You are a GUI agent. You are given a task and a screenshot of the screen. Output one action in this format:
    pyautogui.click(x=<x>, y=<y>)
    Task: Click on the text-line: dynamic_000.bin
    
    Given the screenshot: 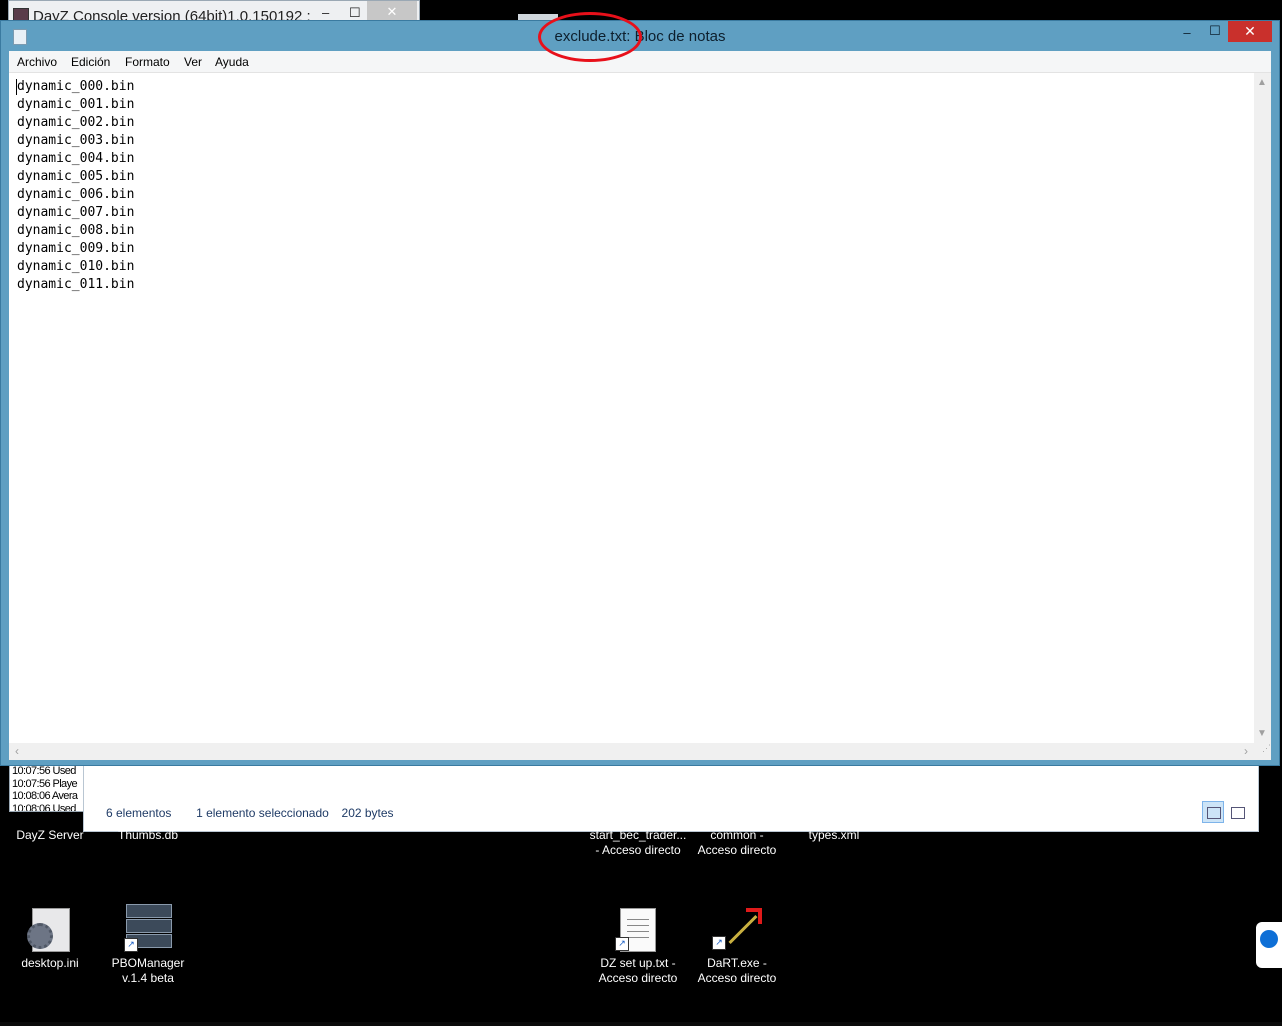 What is the action you would take?
    pyautogui.click(x=76, y=86)
    